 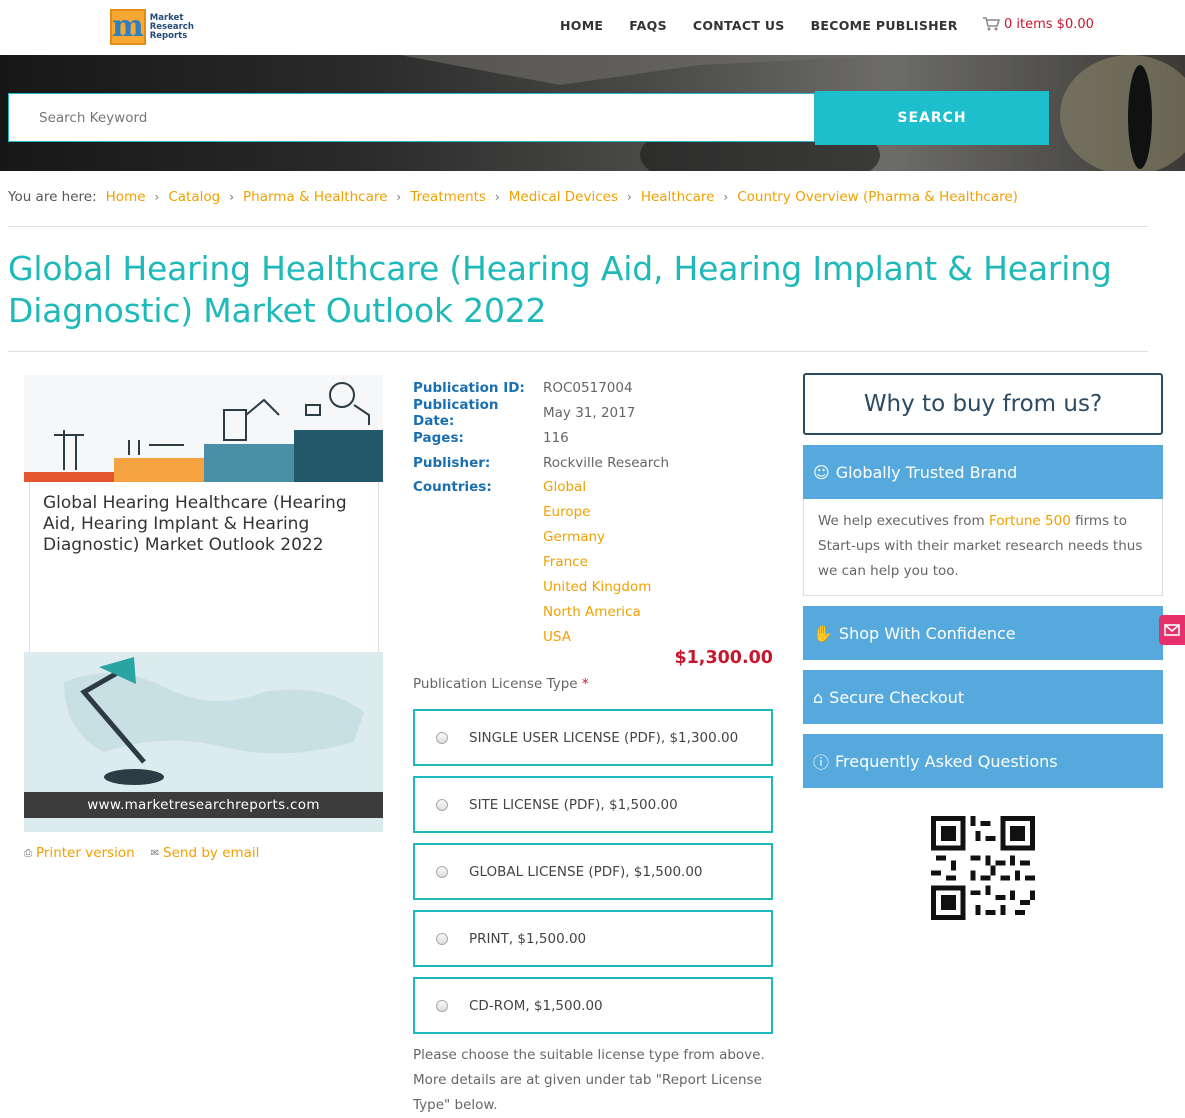 I want to click on detail-row-publication-date: Publication Date: May 31, 2017, so click(x=593, y=413).